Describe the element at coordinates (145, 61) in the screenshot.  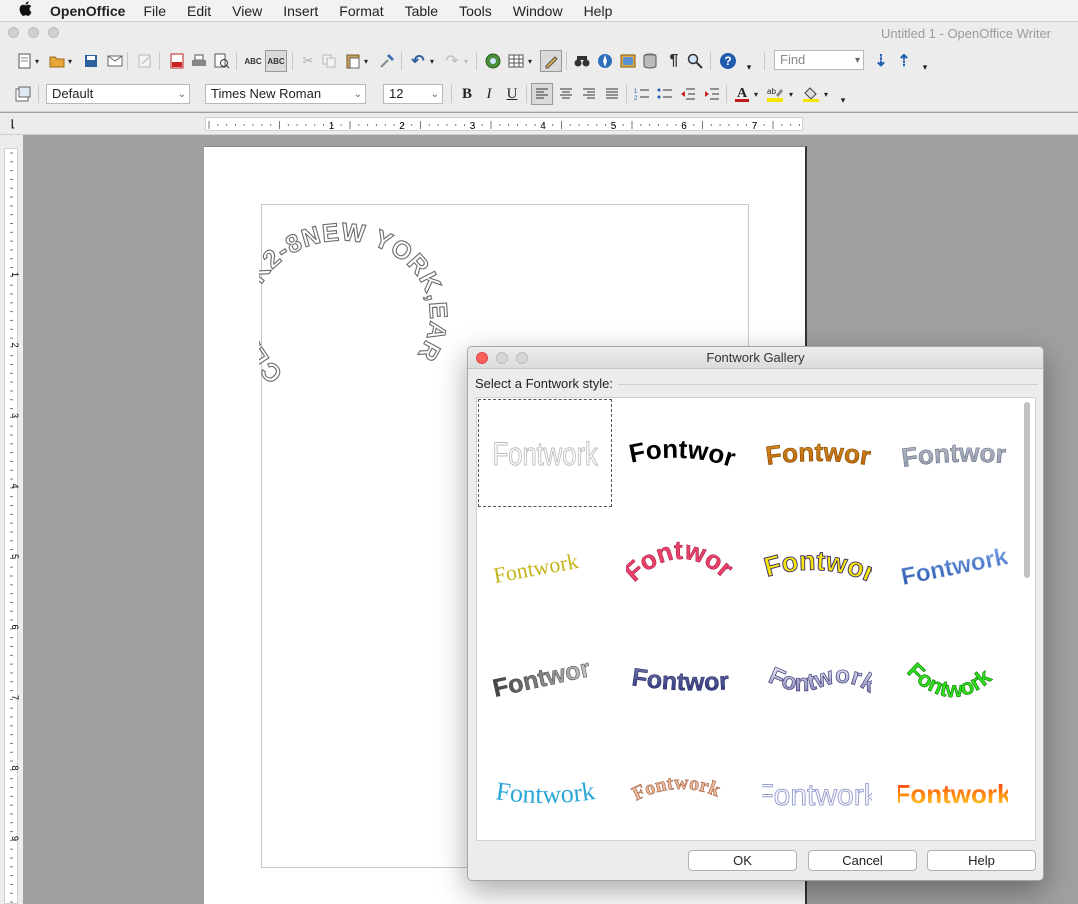
I see `edit-file-icon` at that location.